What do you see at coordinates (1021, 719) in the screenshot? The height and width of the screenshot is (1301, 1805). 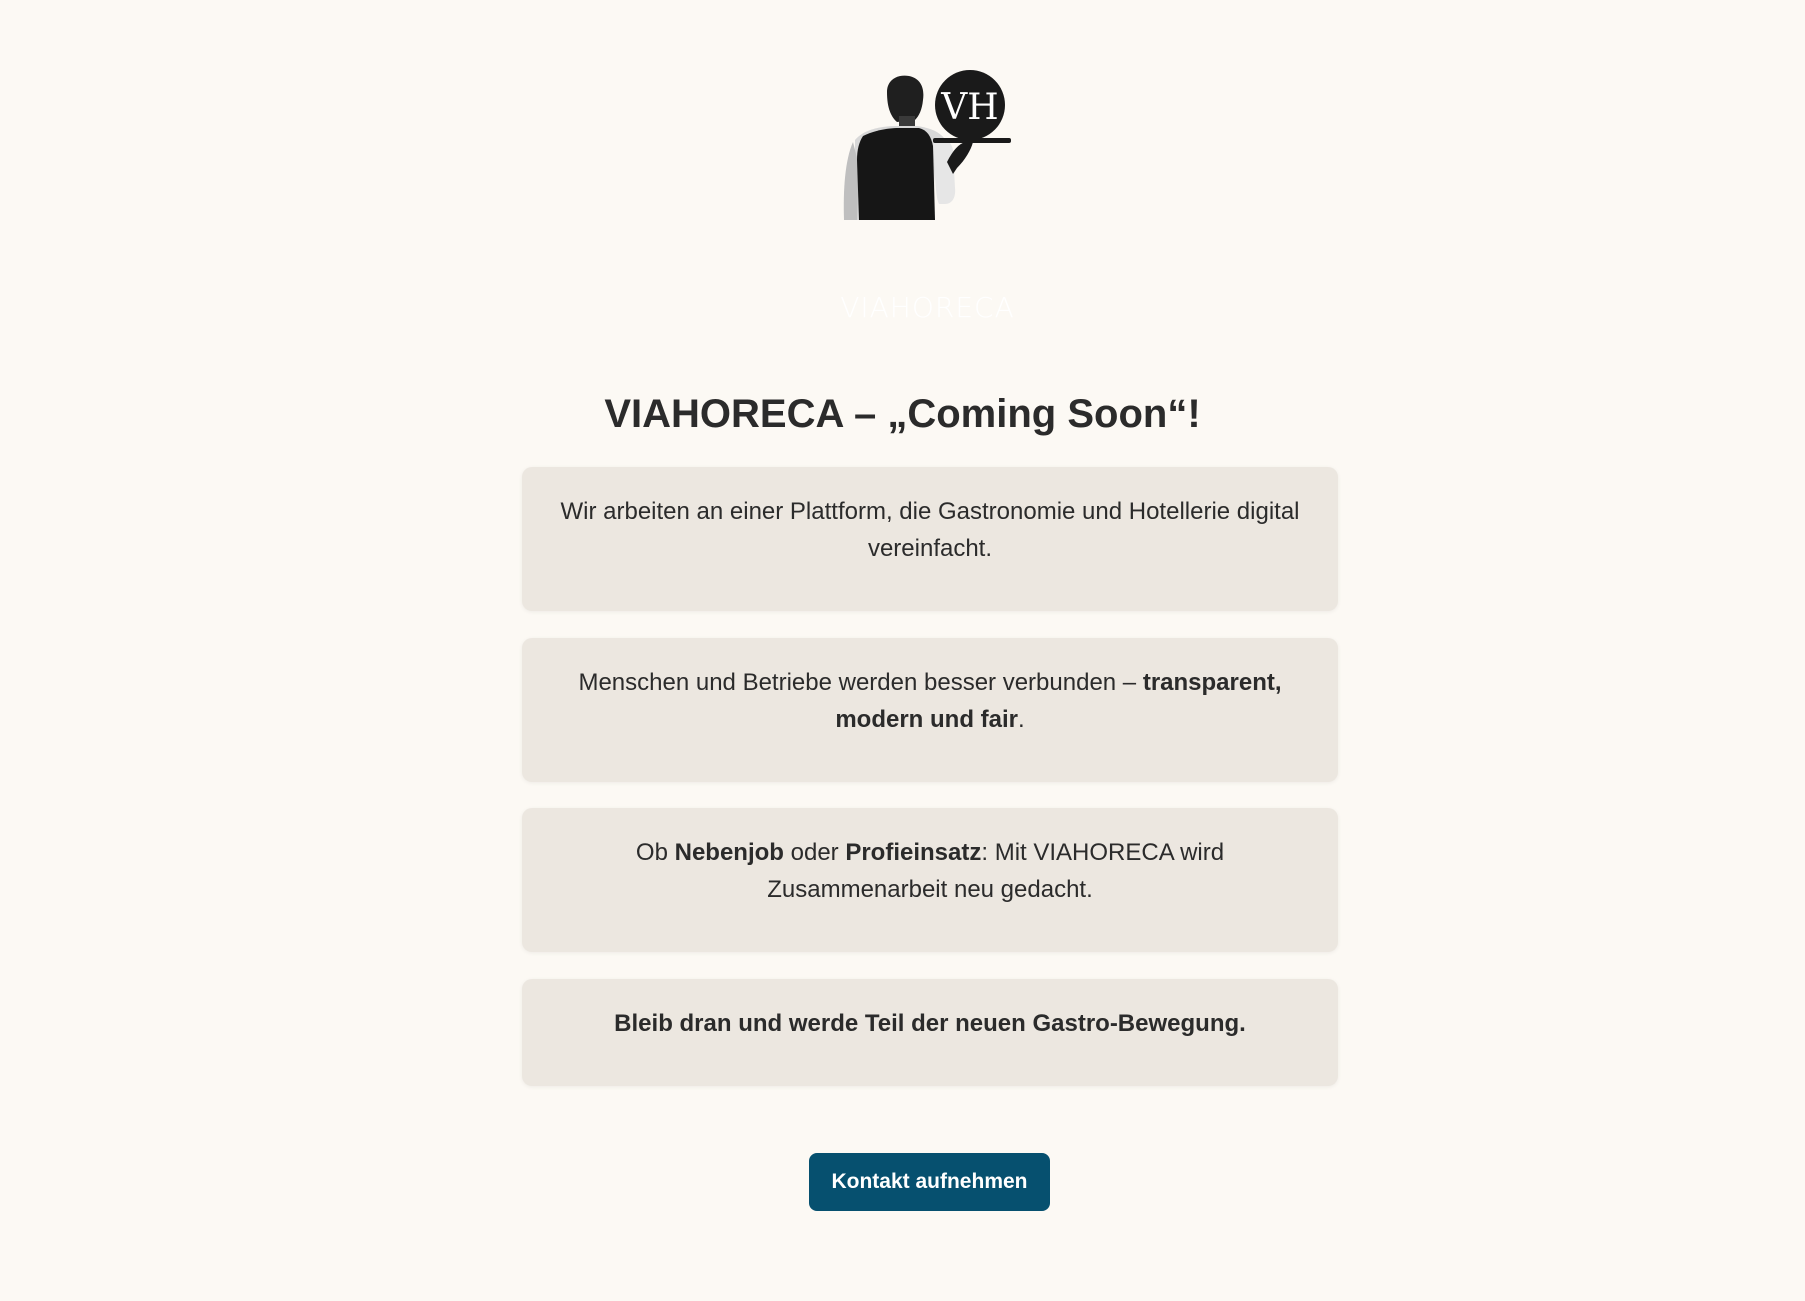 I see `card-text: .` at bounding box center [1021, 719].